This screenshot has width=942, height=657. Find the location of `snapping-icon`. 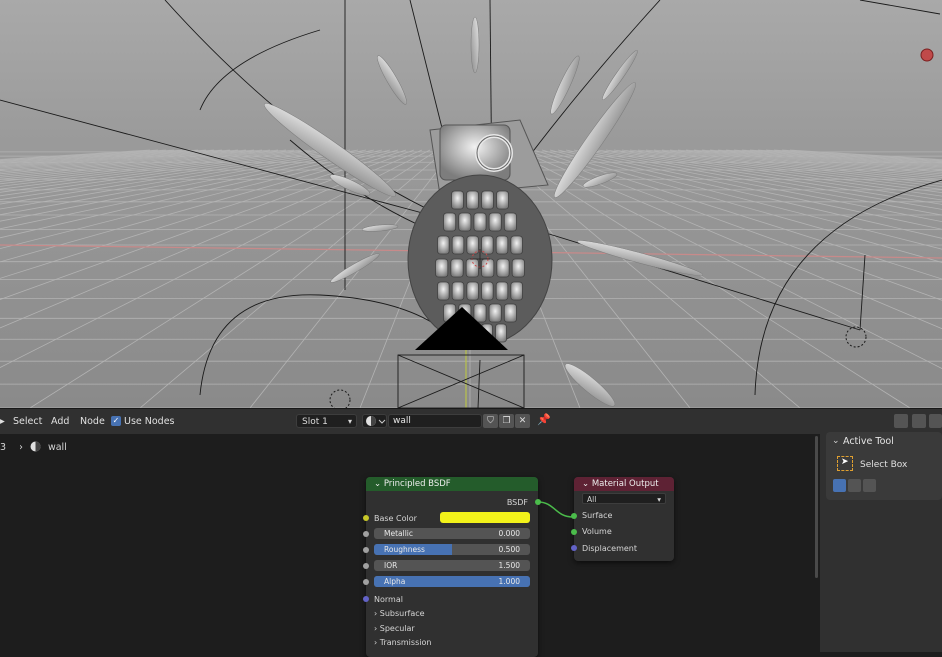

snapping-icon is located at coordinates (919, 421).